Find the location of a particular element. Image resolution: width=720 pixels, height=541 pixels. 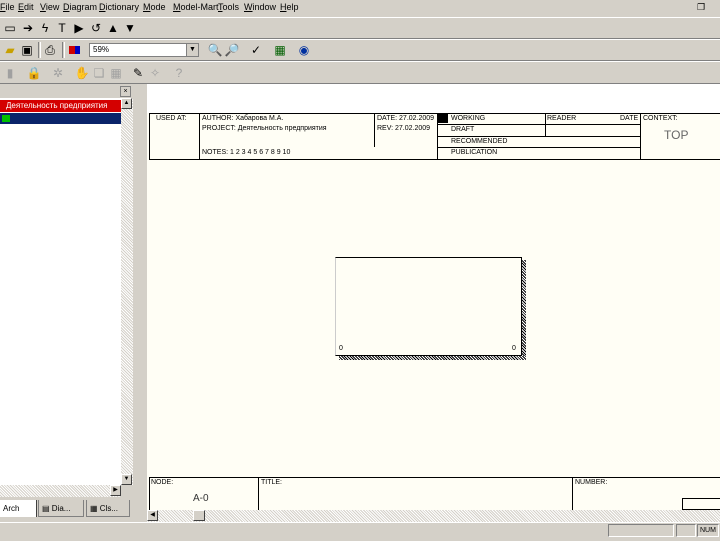

menu-tools: Tools is located at coordinates (228, 7).